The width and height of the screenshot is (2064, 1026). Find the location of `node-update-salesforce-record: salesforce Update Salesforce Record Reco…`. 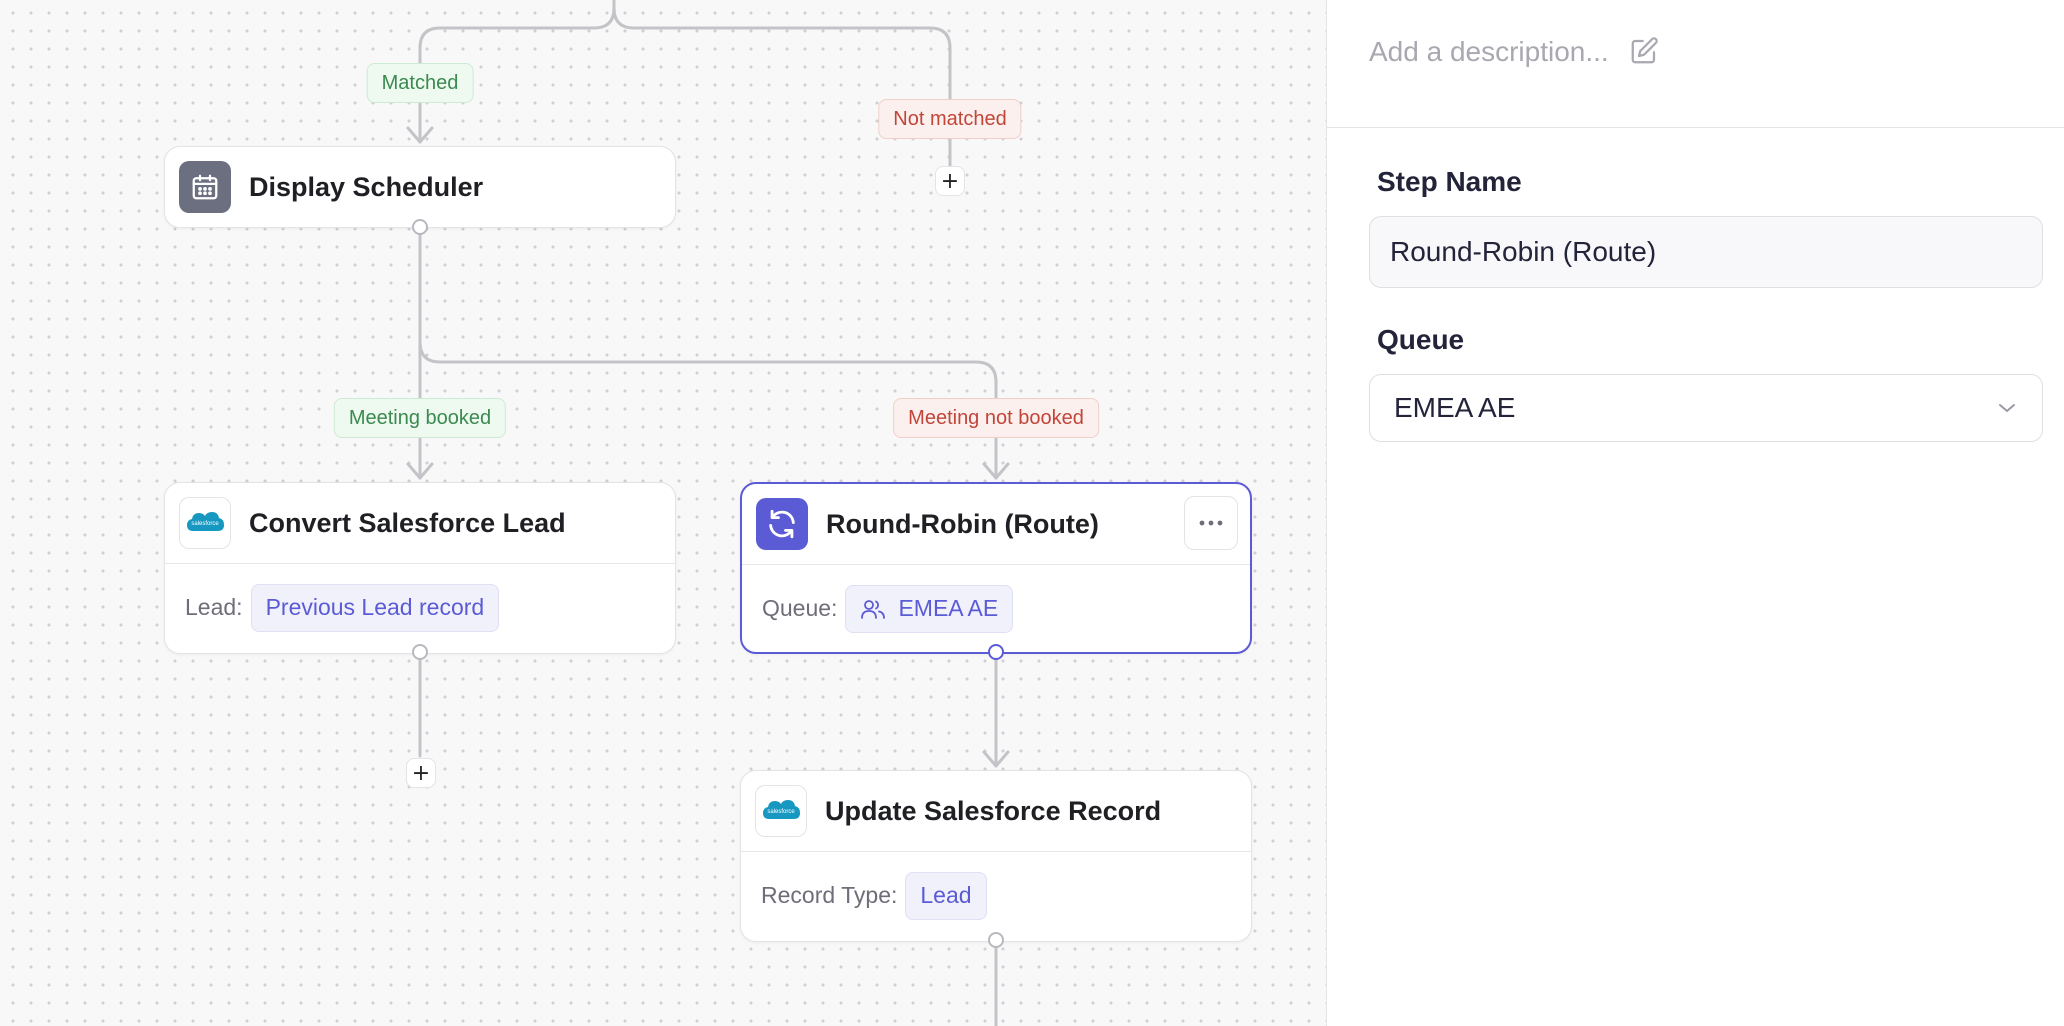

node-update-salesforce-record: salesforce Update Salesforce Record Reco… is located at coordinates (996, 856).